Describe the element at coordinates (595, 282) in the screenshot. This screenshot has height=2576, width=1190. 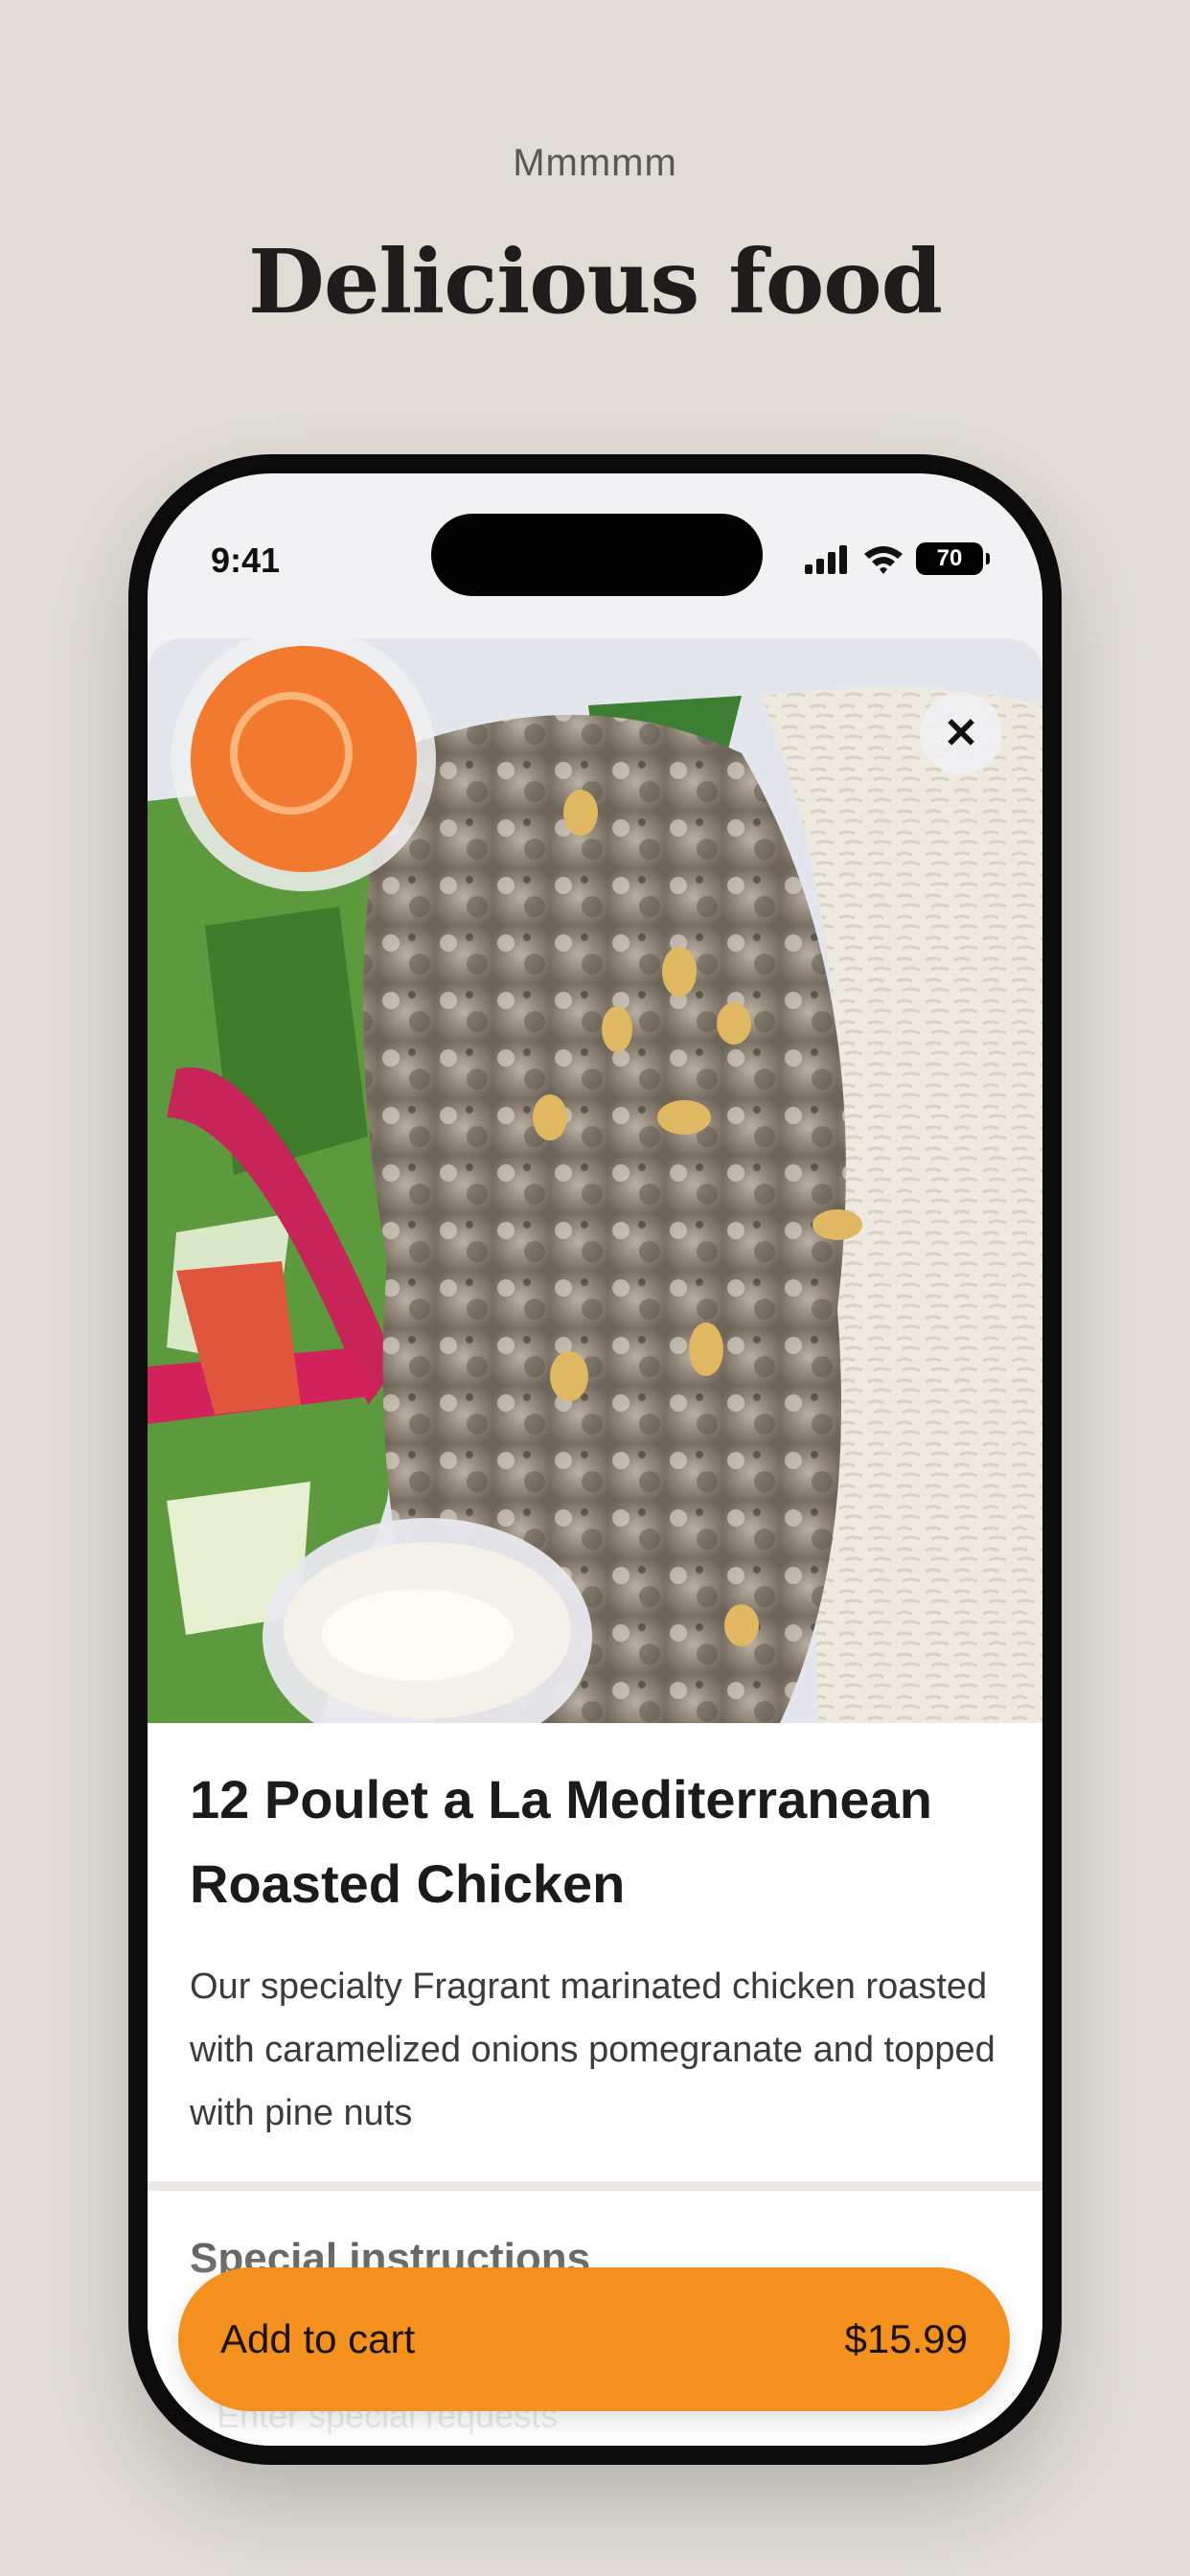
I see `page-headline: Delicious food` at that location.